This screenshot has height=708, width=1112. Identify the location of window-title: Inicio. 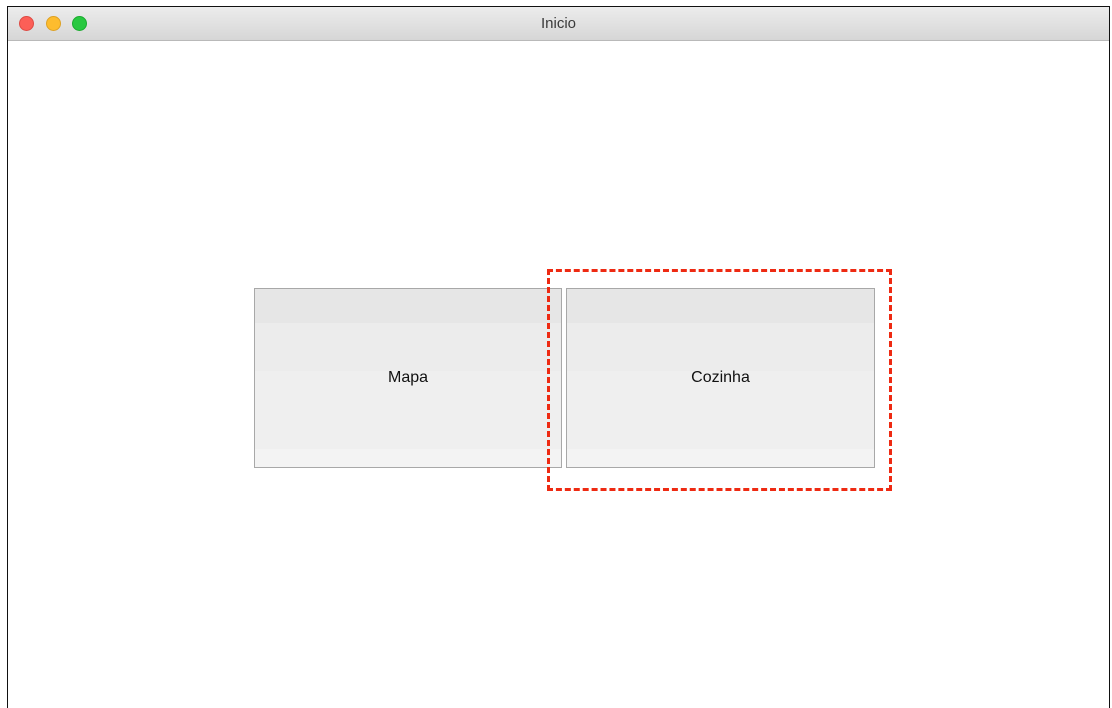
(558, 23).